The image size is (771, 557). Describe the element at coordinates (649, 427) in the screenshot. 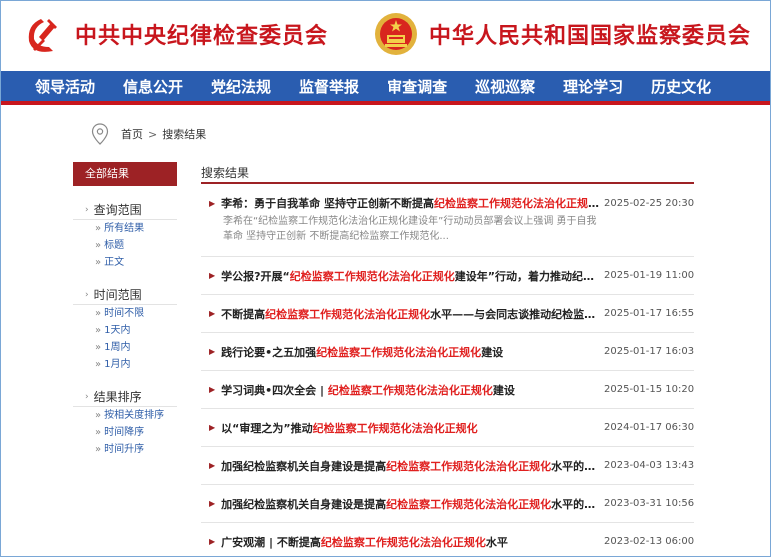

I see `result-date: 2024-01-17 06:30` at that location.